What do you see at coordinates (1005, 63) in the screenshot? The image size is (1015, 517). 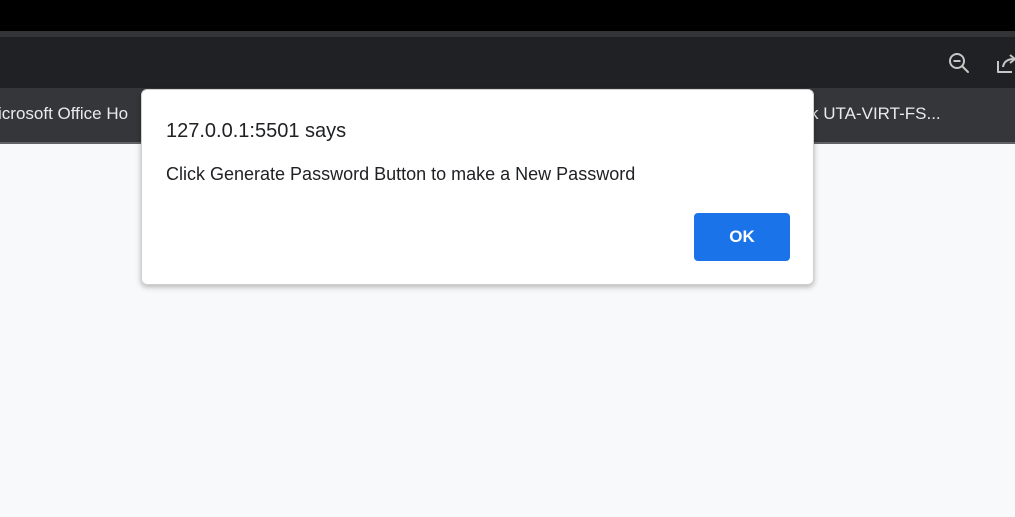 I see `share-icon` at bounding box center [1005, 63].